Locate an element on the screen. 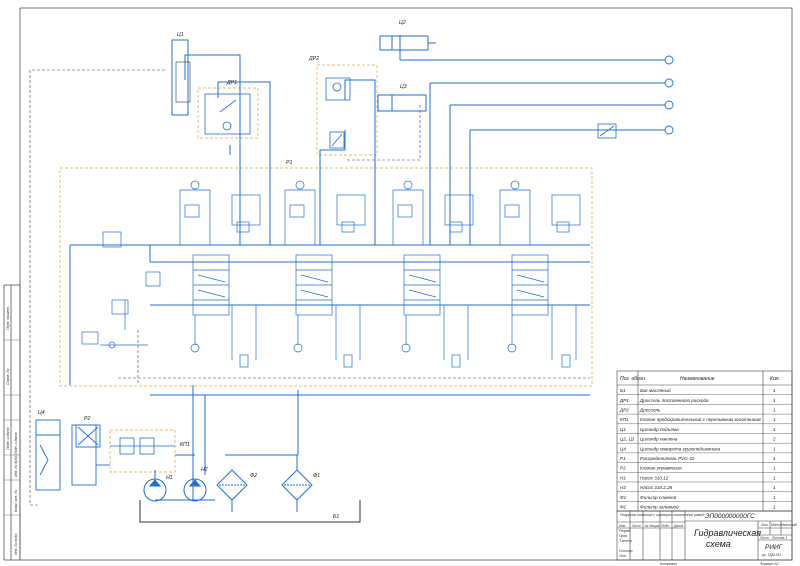 This screenshot has width=800, height=566. spec-cell-pos: ДР1 is located at coordinates (624, 400).